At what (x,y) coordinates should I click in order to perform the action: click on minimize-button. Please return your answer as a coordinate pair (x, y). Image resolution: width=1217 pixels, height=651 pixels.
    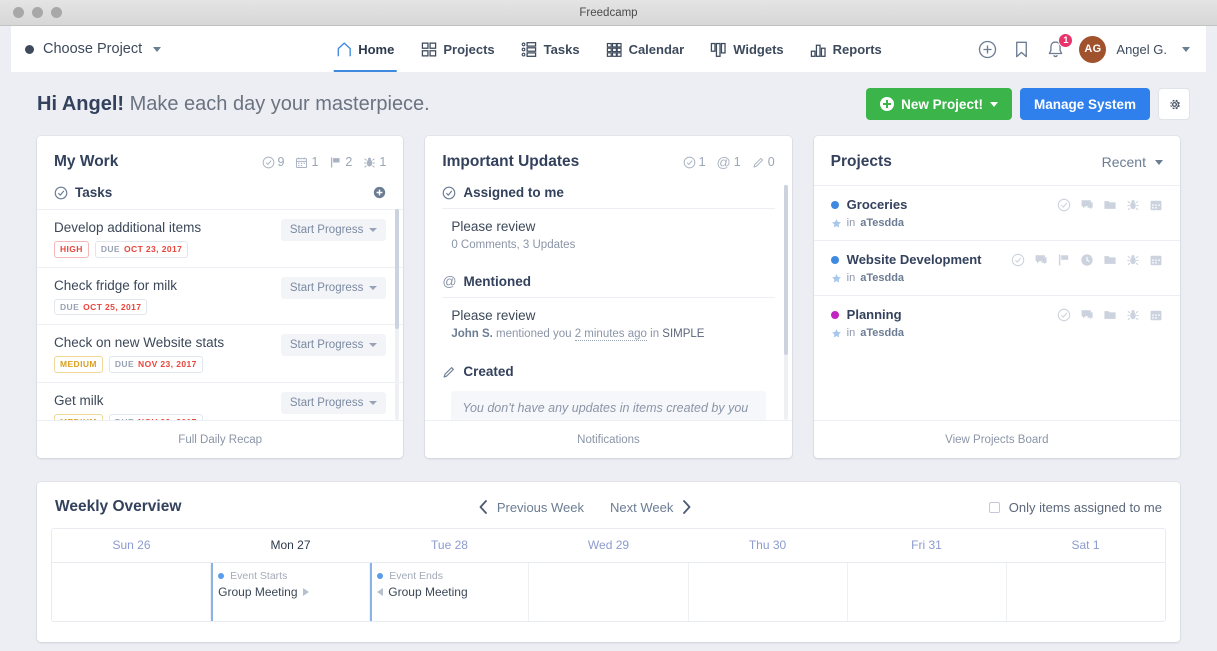
    Looking at the image, I should click on (37, 12).